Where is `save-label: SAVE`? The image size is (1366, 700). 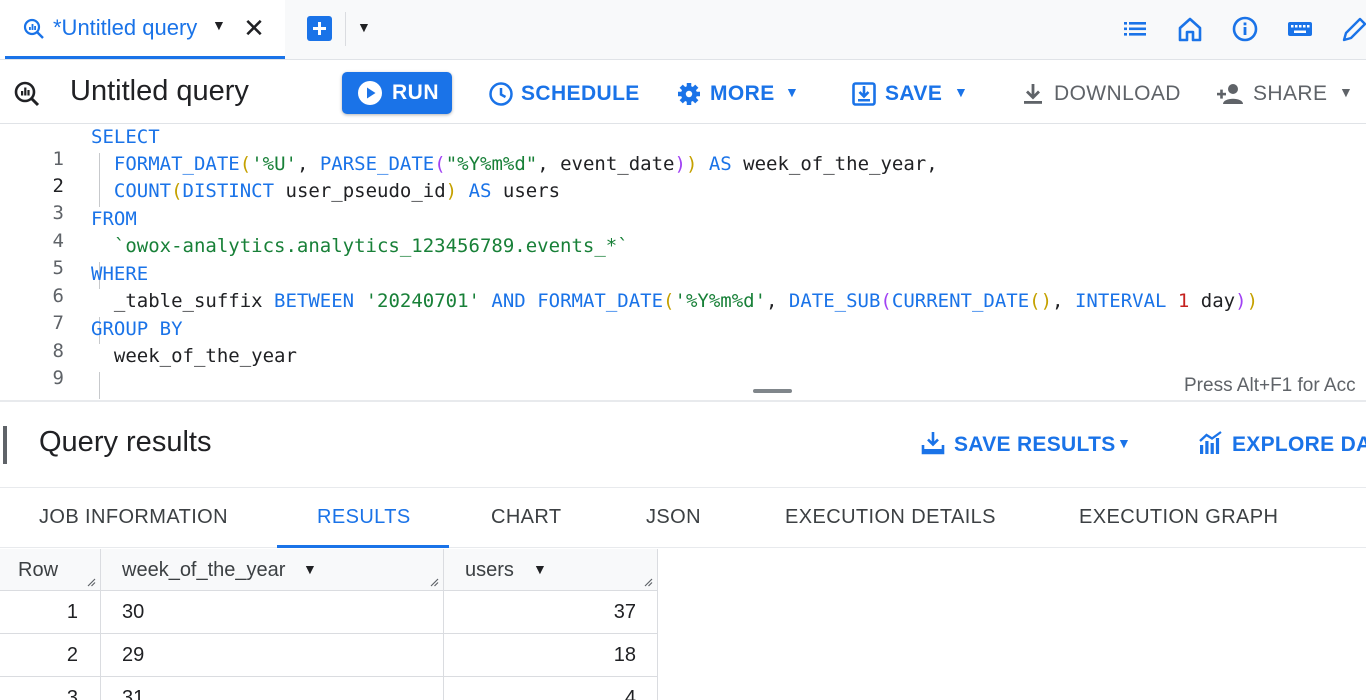
save-label: SAVE is located at coordinates (914, 93).